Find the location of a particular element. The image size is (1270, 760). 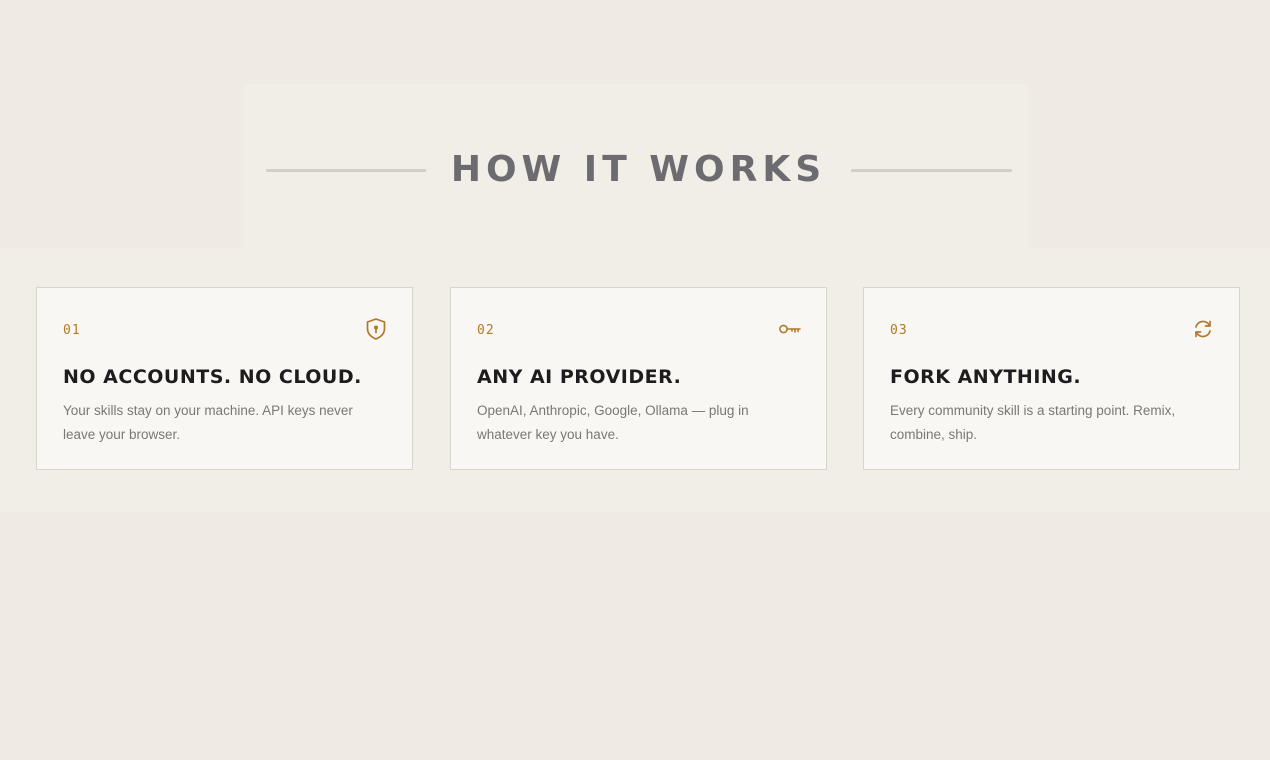

section-title: HOW IT WORKS is located at coordinates (638, 169).